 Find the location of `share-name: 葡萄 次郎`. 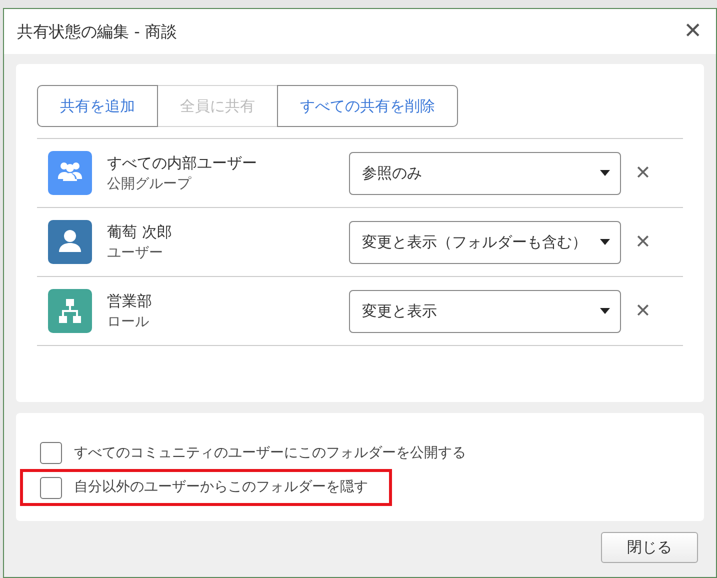

share-name: 葡萄 次郎 is located at coordinates (140, 232).